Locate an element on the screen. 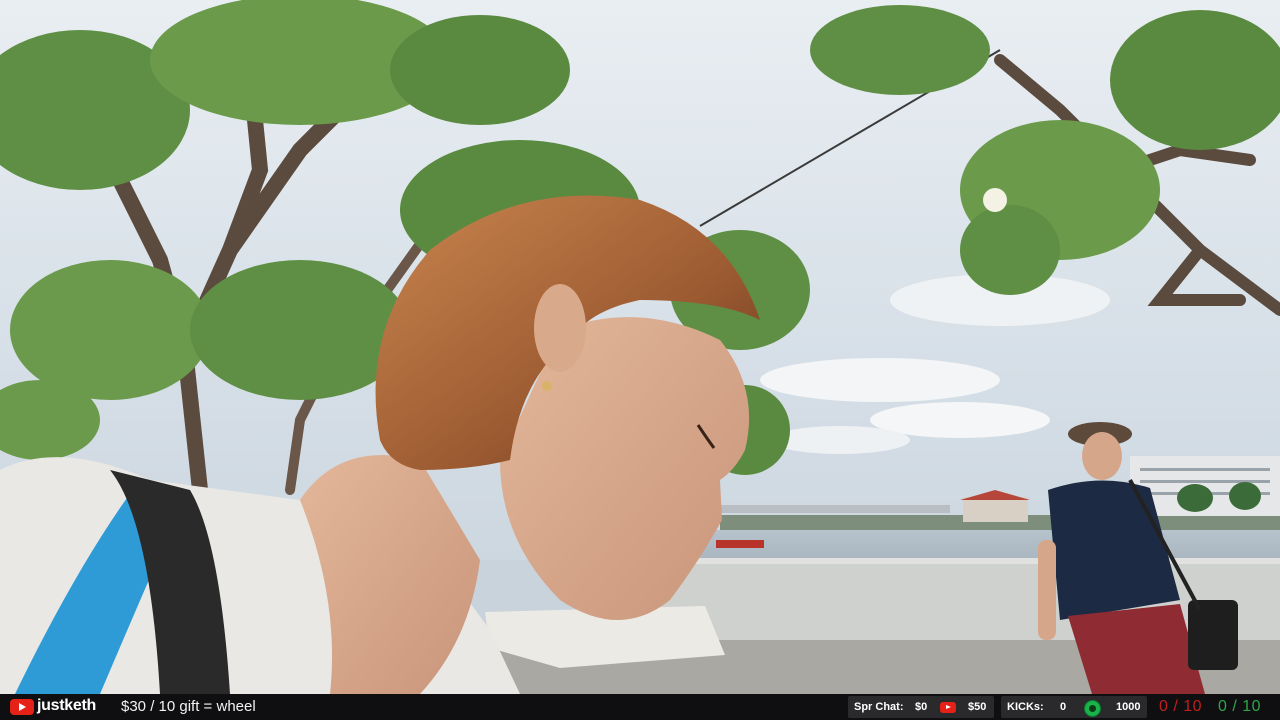 This screenshot has width=1280, height=720. spr-chat-value: $0 is located at coordinates (921, 707).